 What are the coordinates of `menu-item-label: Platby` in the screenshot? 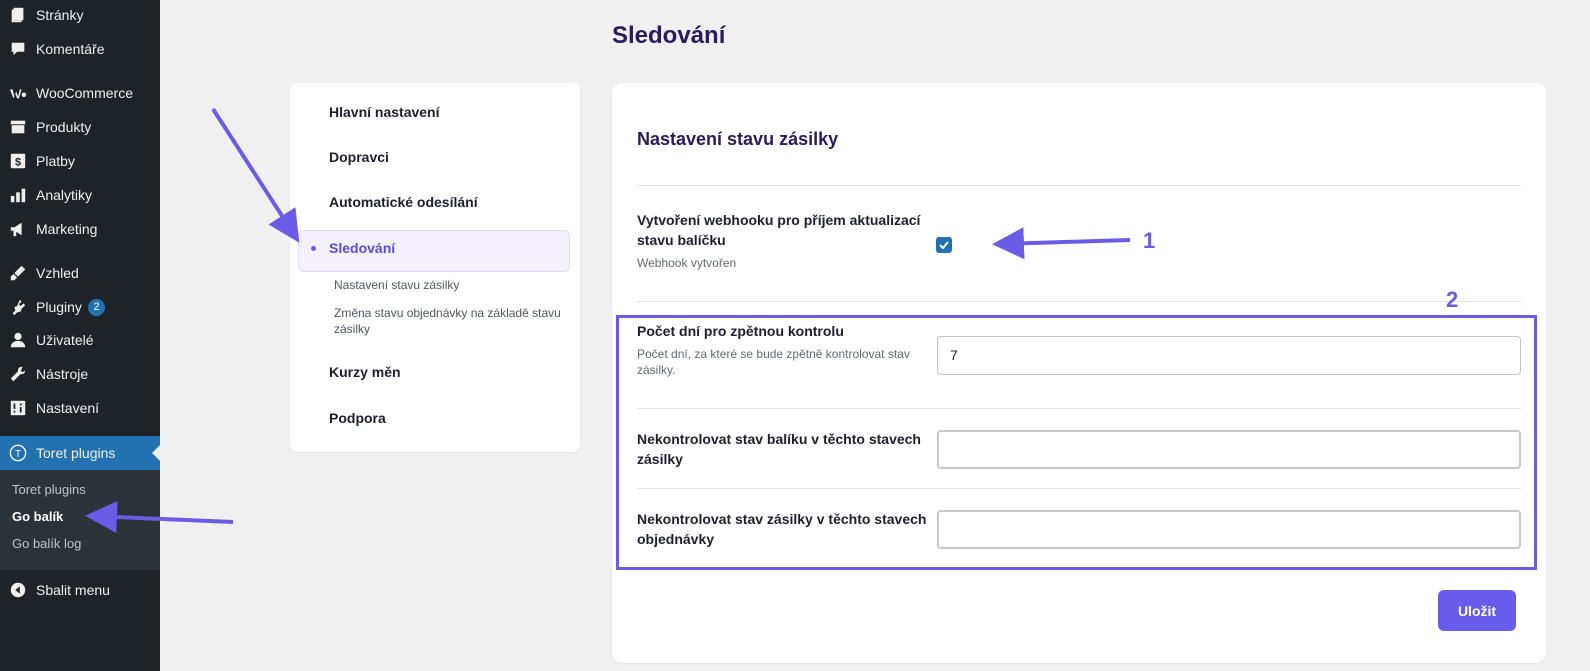 It's located at (55, 161).